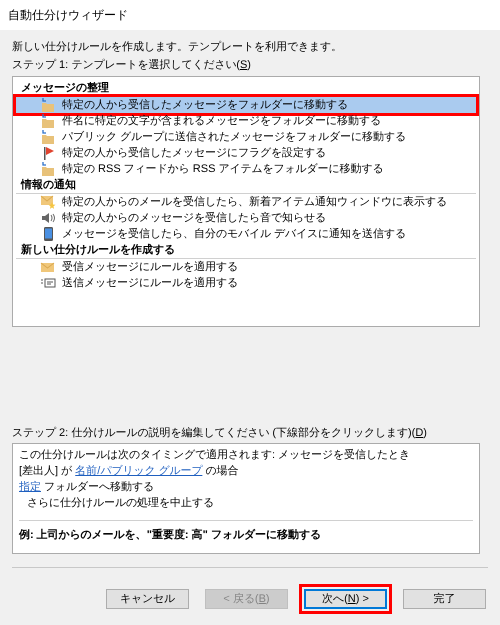 The width and height of the screenshot is (500, 625). Describe the element at coordinates (246, 185) in the screenshot. I see `group-heading: 情報の通知` at that location.